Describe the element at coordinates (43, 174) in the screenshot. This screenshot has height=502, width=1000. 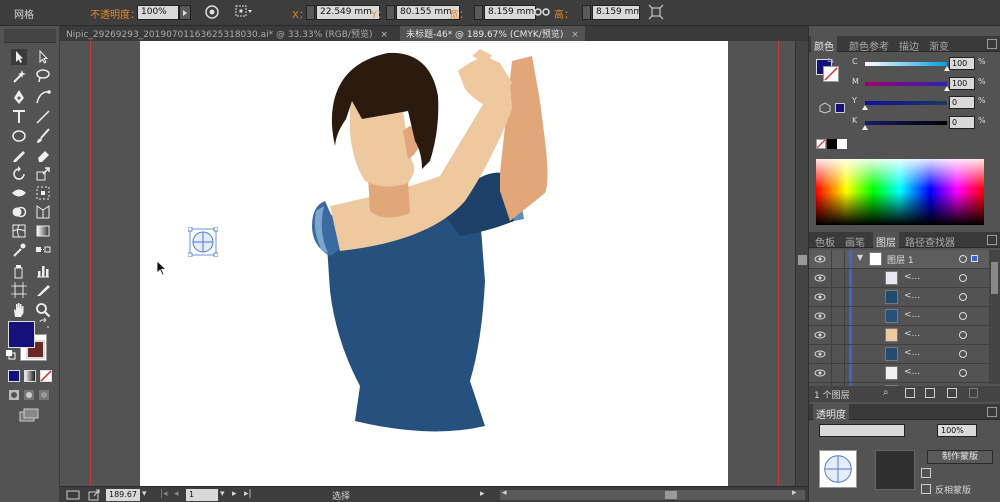
I see `scale-tool-icon` at that location.